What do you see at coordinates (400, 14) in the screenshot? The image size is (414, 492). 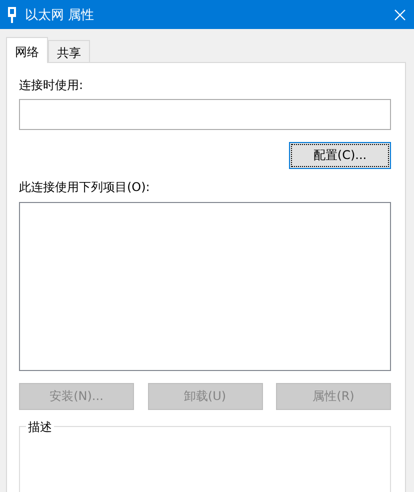 I see `close-icon` at bounding box center [400, 14].